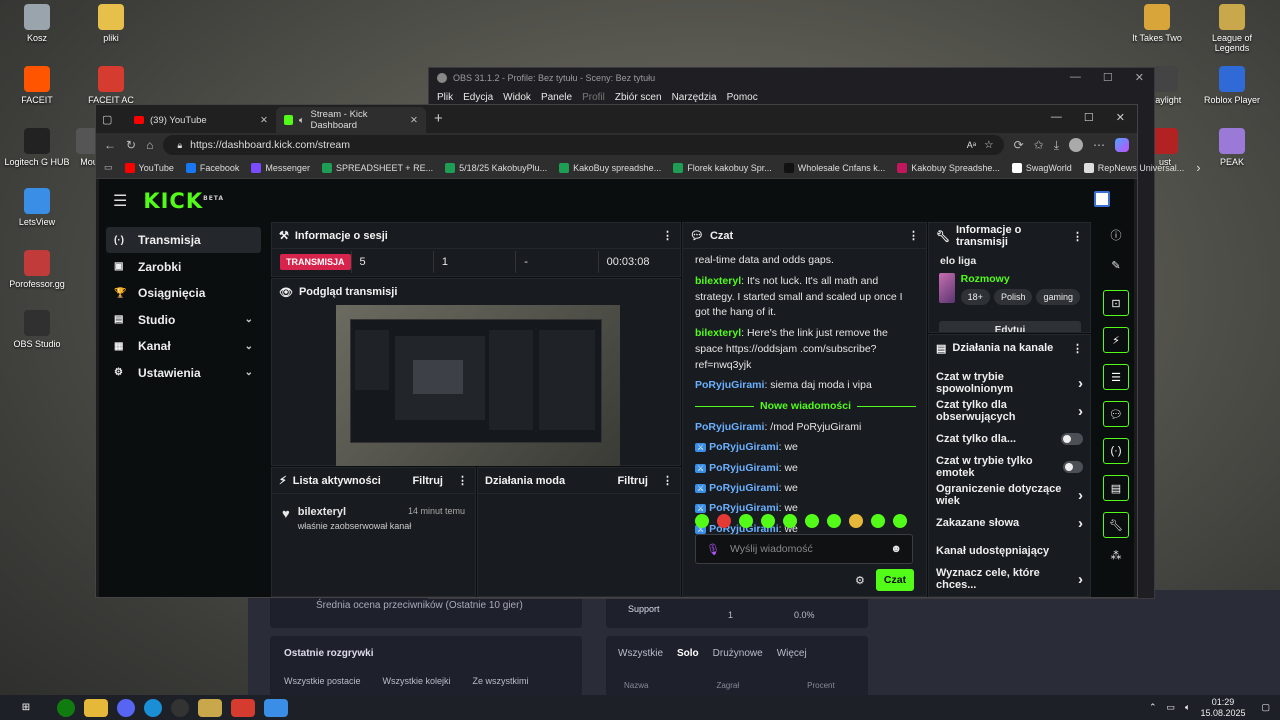 This screenshot has height=720, width=1280. I want to click on channel-action-item: Czat w trybie spowolnionym ›, so click(1009, 383).